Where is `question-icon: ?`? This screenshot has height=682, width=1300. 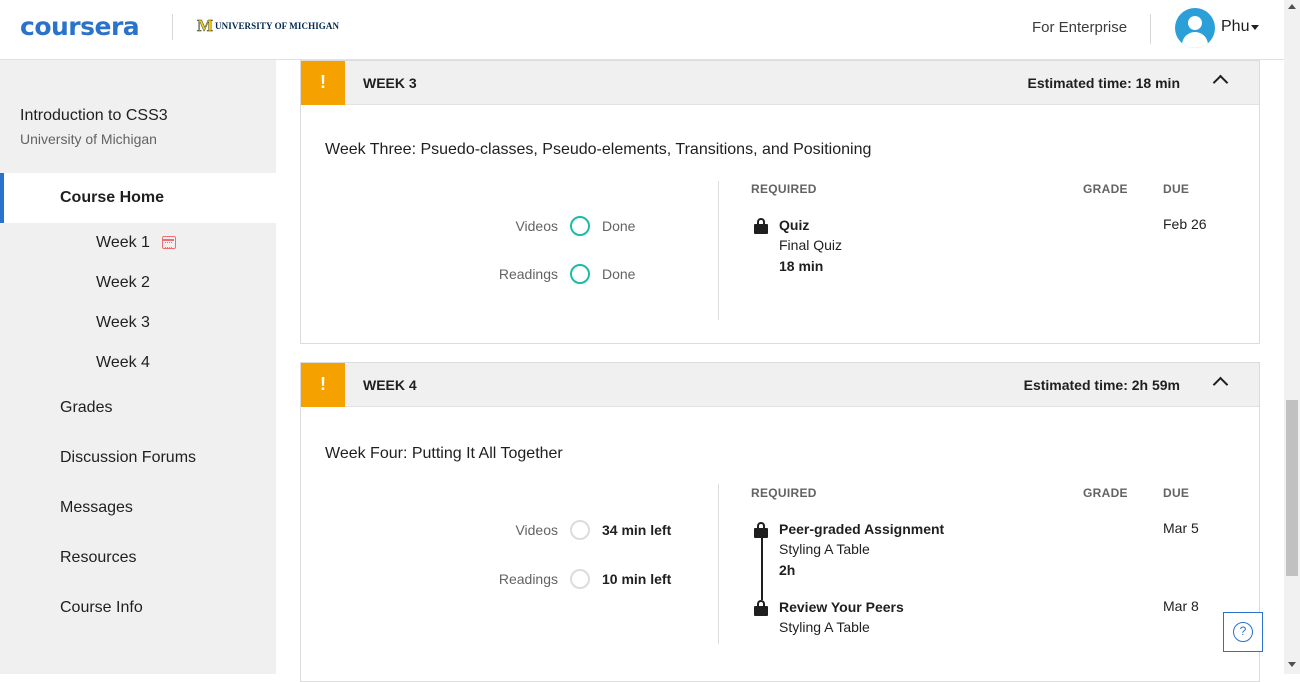 question-icon: ? is located at coordinates (1243, 632).